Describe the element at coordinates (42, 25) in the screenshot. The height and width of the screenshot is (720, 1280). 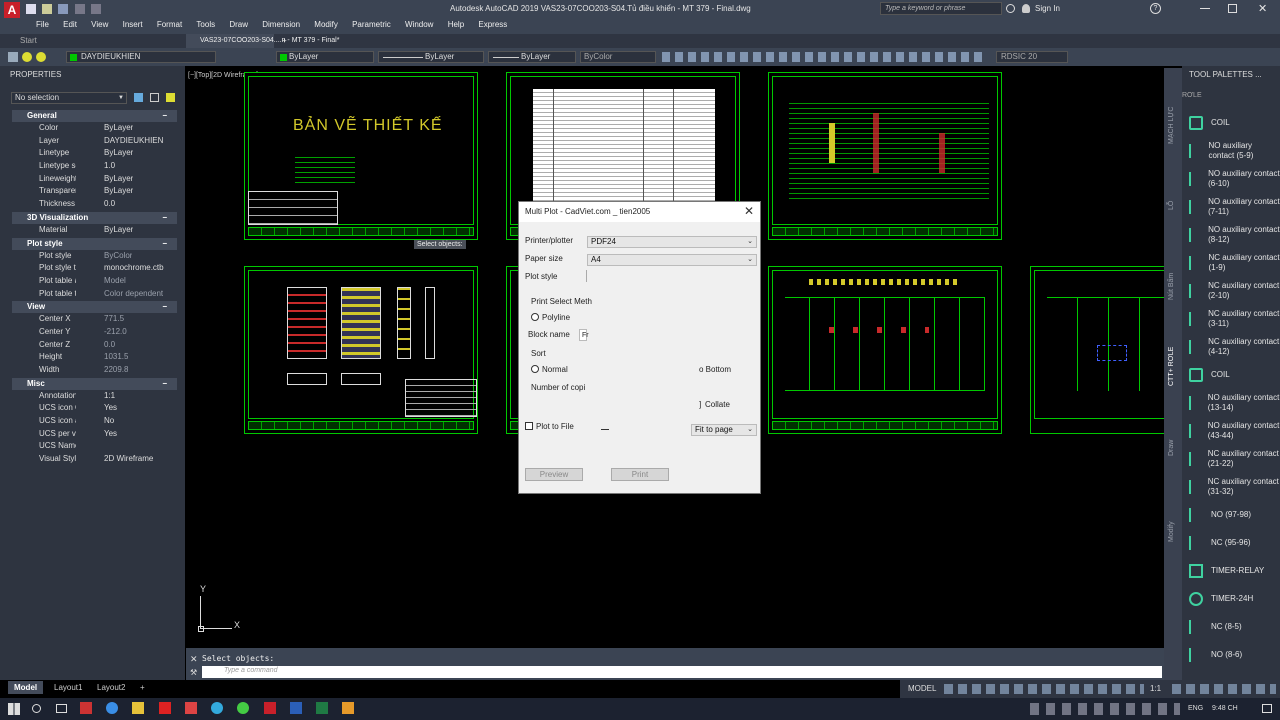
I see `menu-file: File` at that location.